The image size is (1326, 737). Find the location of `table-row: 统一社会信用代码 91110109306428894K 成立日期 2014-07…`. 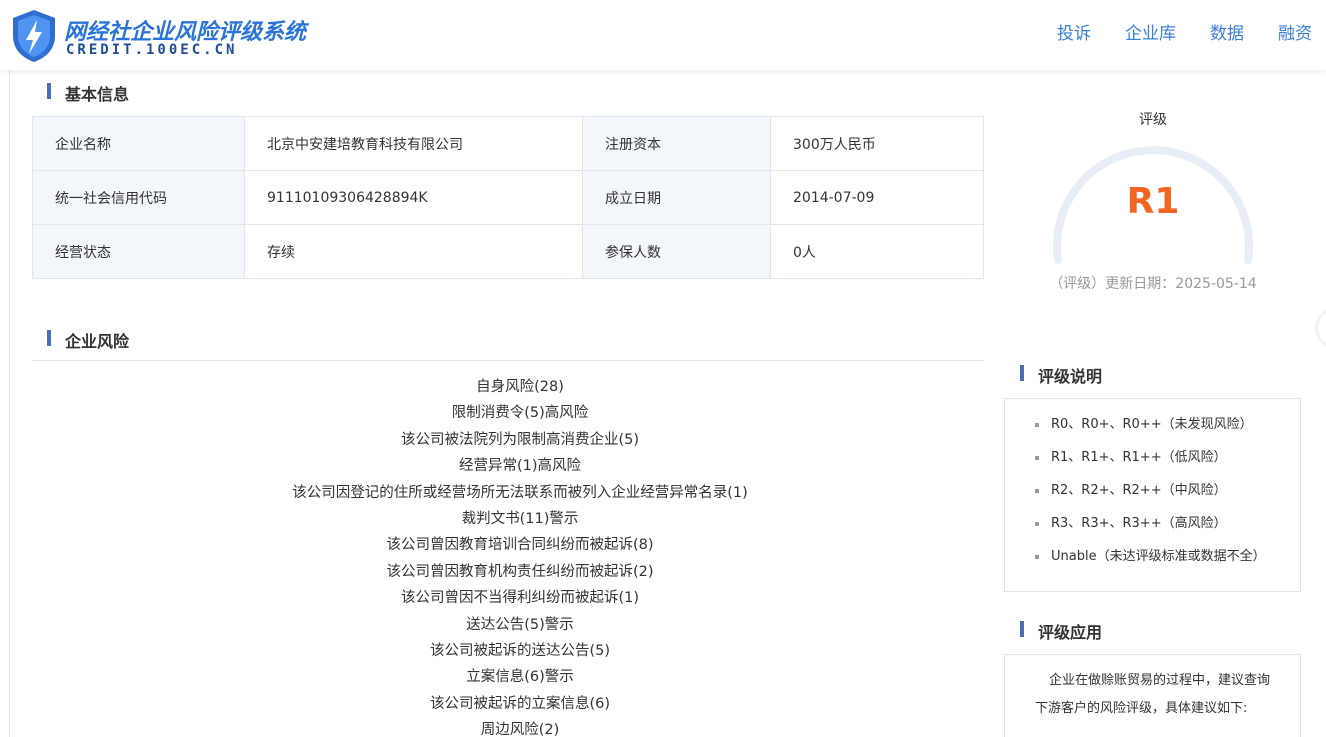

table-row: 统一社会信用代码 91110109306428894K 成立日期 2014-07… is located at coordinates (508, 197).